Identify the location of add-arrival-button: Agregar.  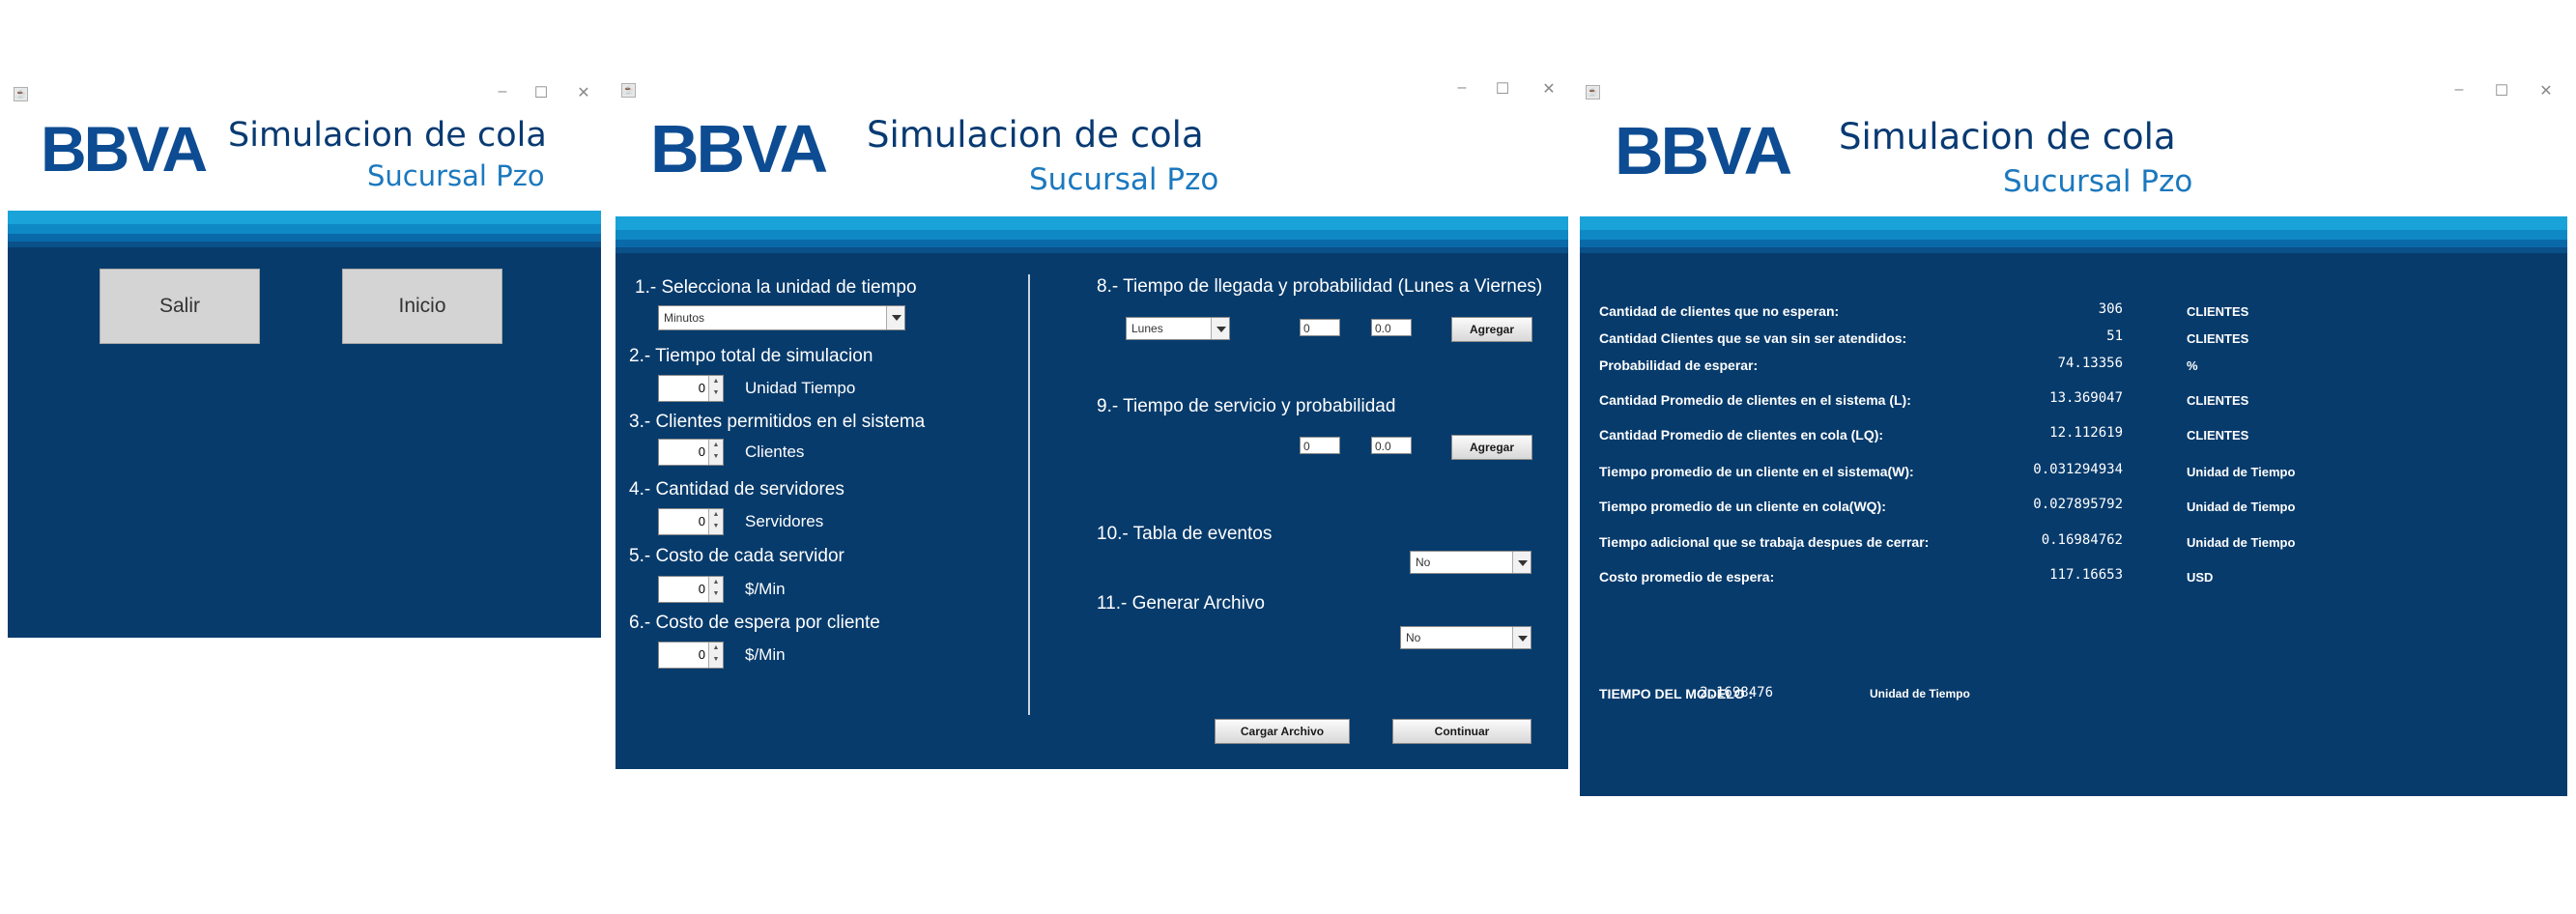
(1492, 329).